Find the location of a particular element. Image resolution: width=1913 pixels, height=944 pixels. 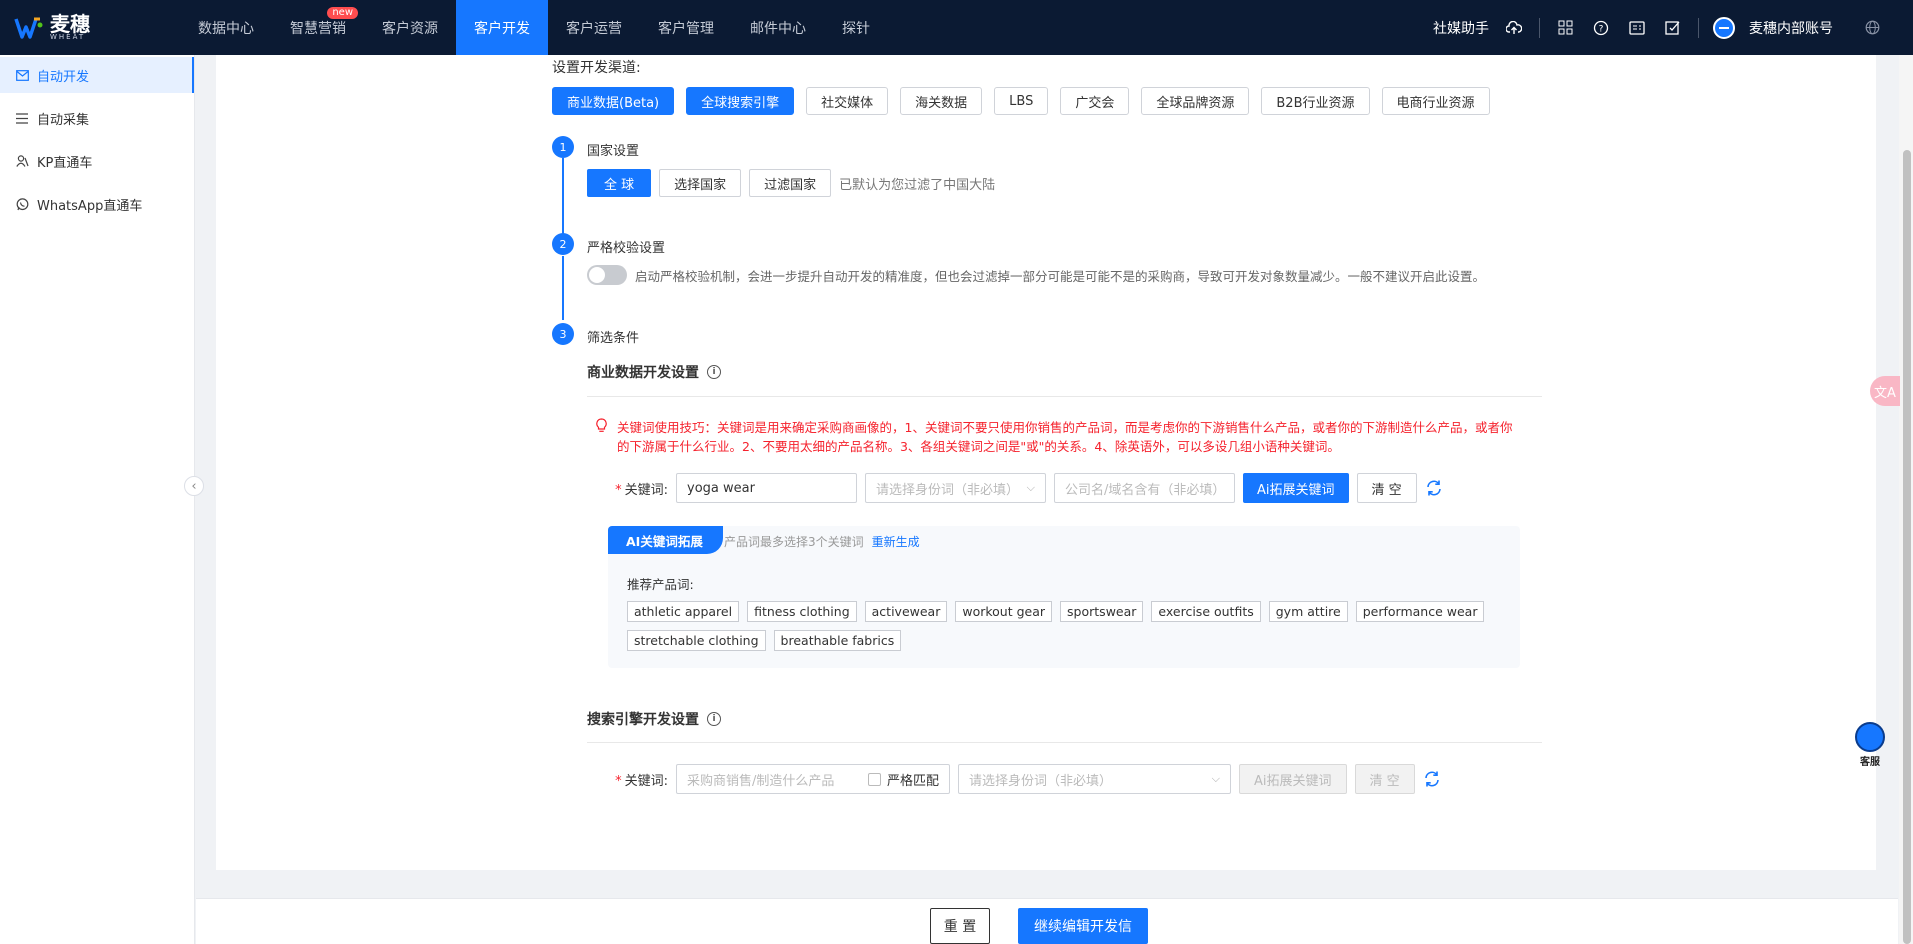

biz-keyword-input: yoga wear is located at coordinates (766, 488).